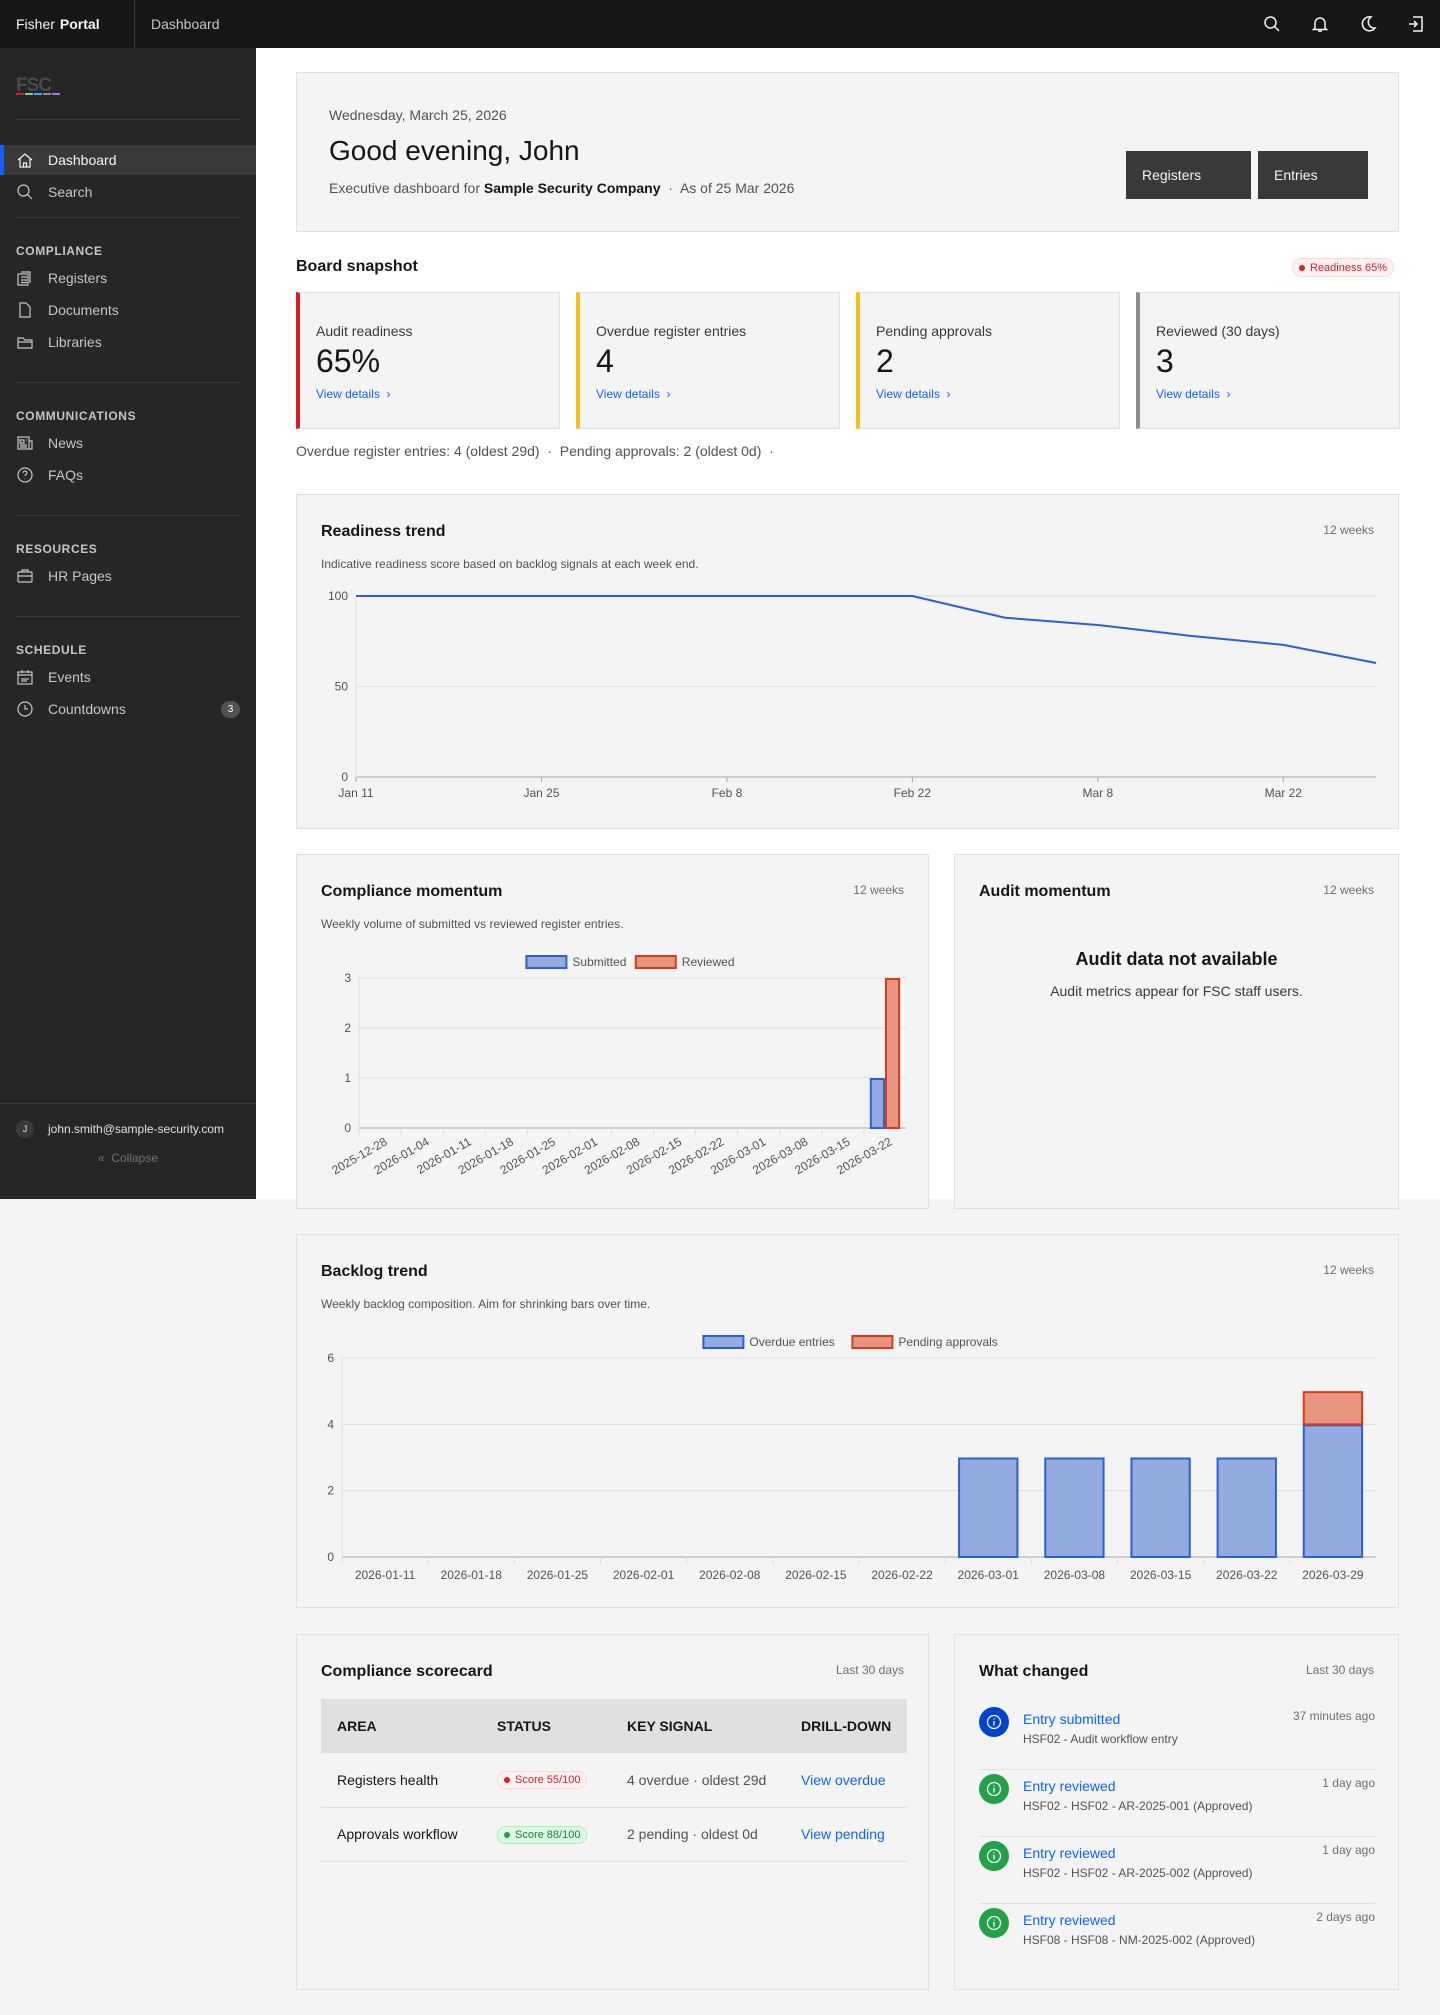  I want to click on table-header-row: AREA STATUS KEY SIGNAL DRILL-DOWN, so click(614, 1726).